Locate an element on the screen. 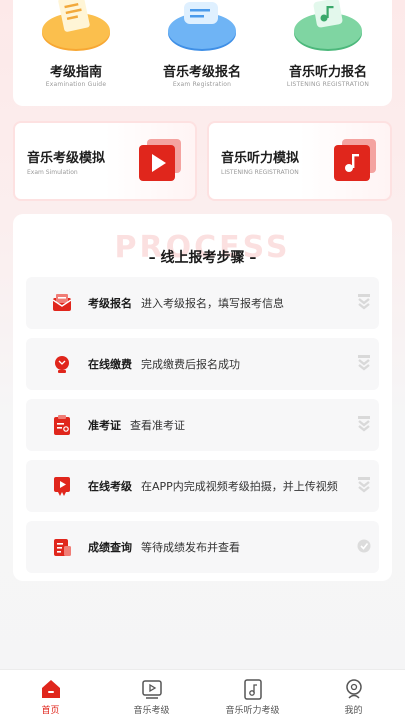 The height and width of the screenshot is (720, 405). tab-label: 首页 is located at coordinates (50, 711).